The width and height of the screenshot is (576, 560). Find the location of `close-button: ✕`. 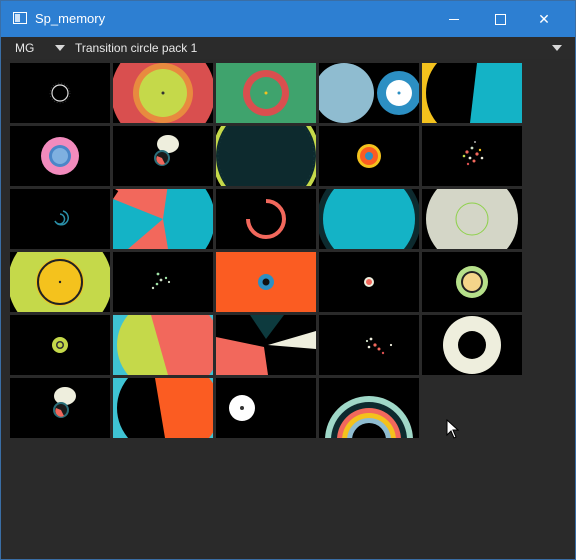

close-button: ✕ is located at coordinates (544, 19).